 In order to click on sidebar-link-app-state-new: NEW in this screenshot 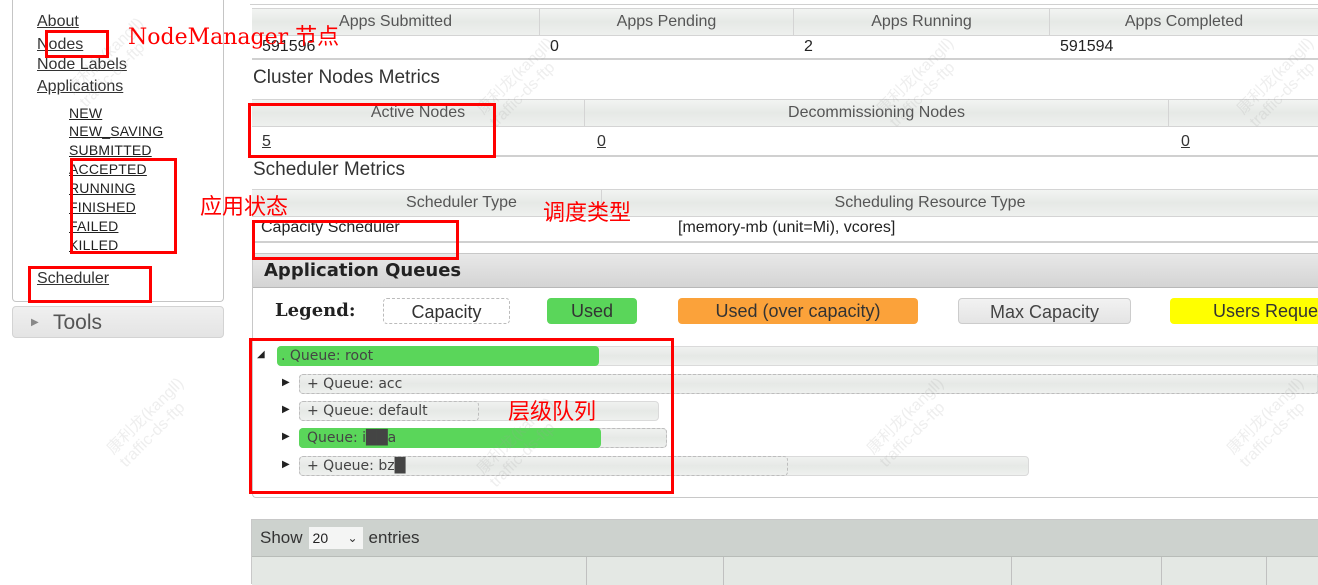, I will do `click(85, 113)`.